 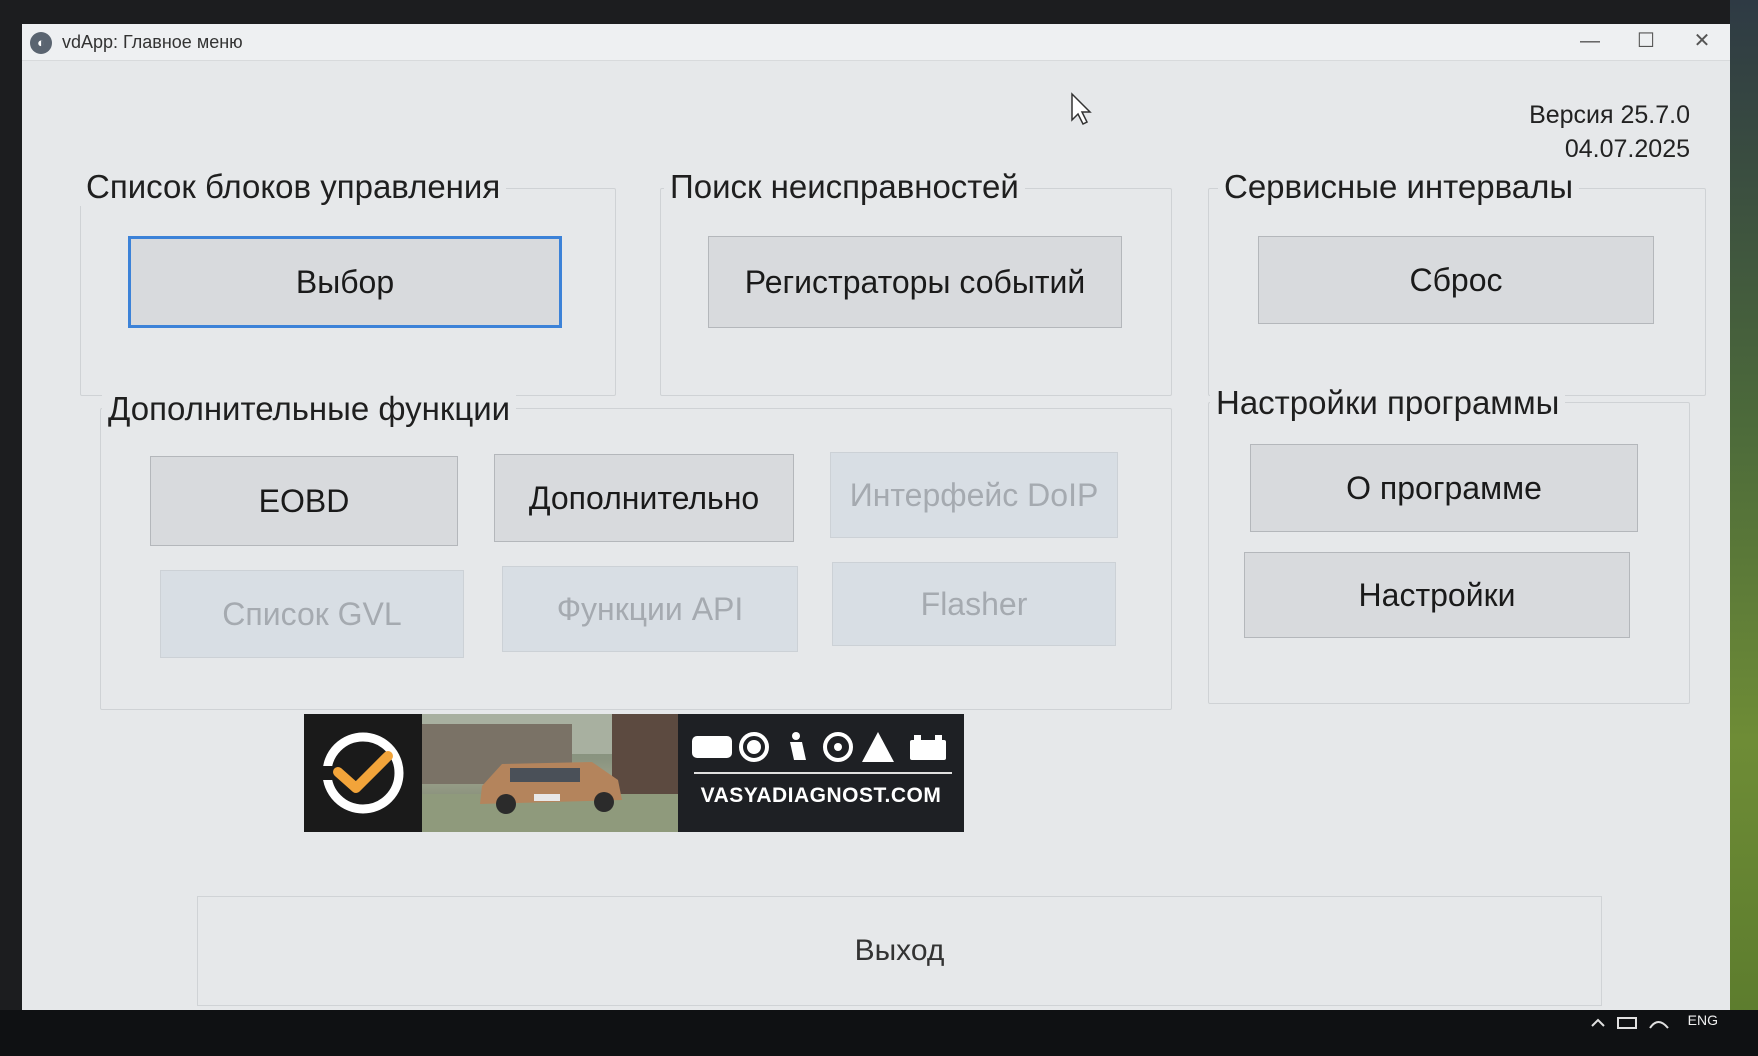 What do you see at coordinates (363, 773) in the screenshot?
I see `vasyadiagnost-logo` at bounding box center [363, 773].